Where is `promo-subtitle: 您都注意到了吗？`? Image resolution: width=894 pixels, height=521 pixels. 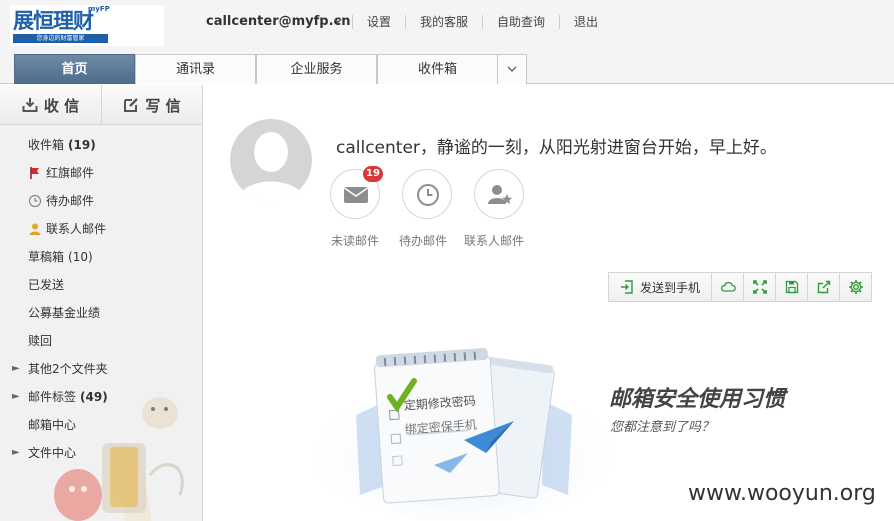 promo-subtitle: 您都注意到了吗？ is located at coordinates (662, 427).